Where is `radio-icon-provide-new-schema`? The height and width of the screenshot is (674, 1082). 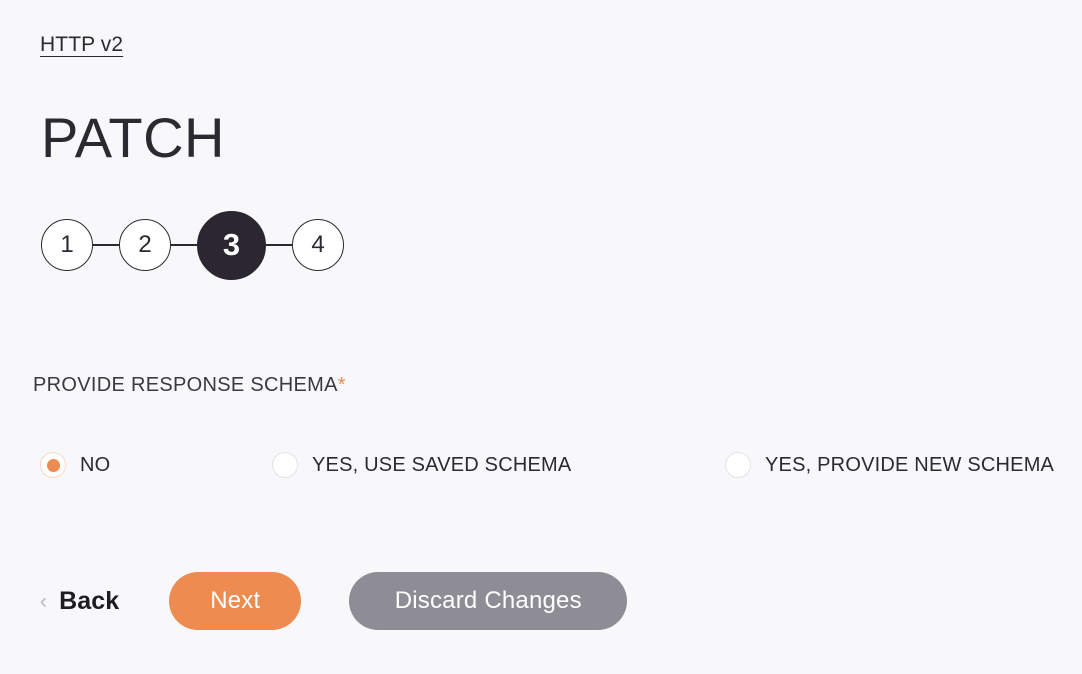 radio-icon-provide-new-schema is located at coordinates (738, 465).